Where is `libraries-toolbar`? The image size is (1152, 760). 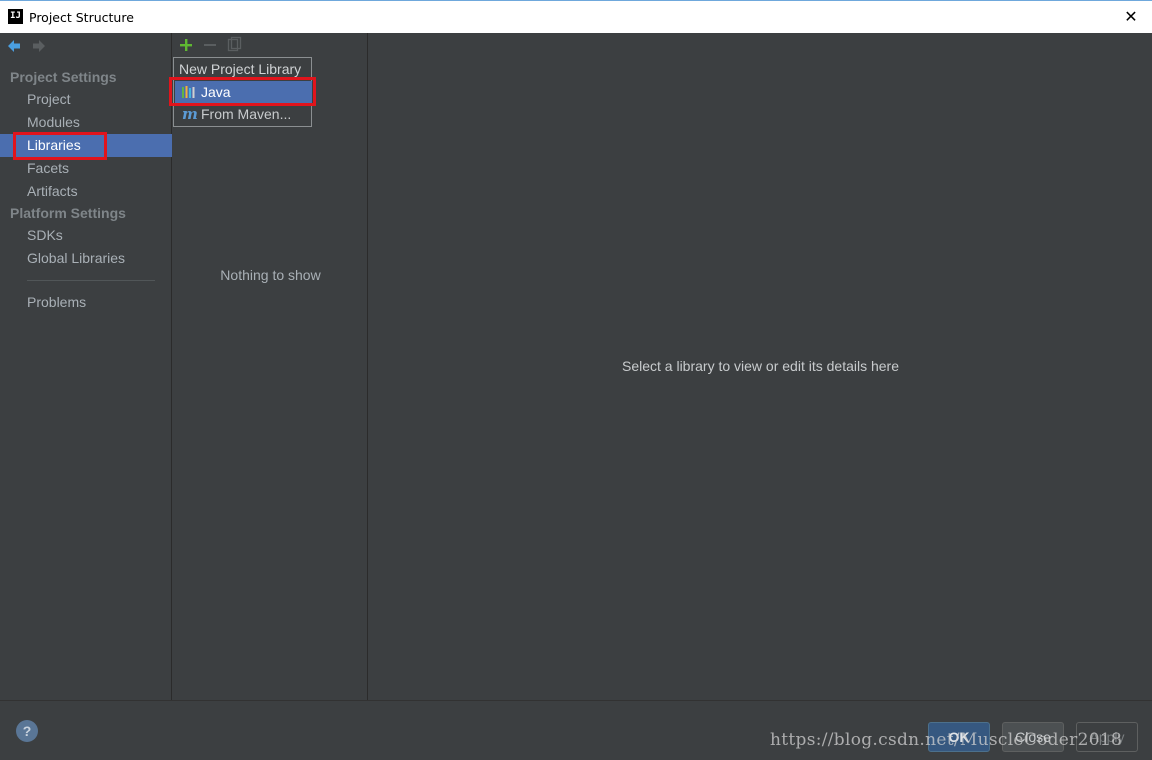
libraries-toolbar is located at coordinates (270, 45).